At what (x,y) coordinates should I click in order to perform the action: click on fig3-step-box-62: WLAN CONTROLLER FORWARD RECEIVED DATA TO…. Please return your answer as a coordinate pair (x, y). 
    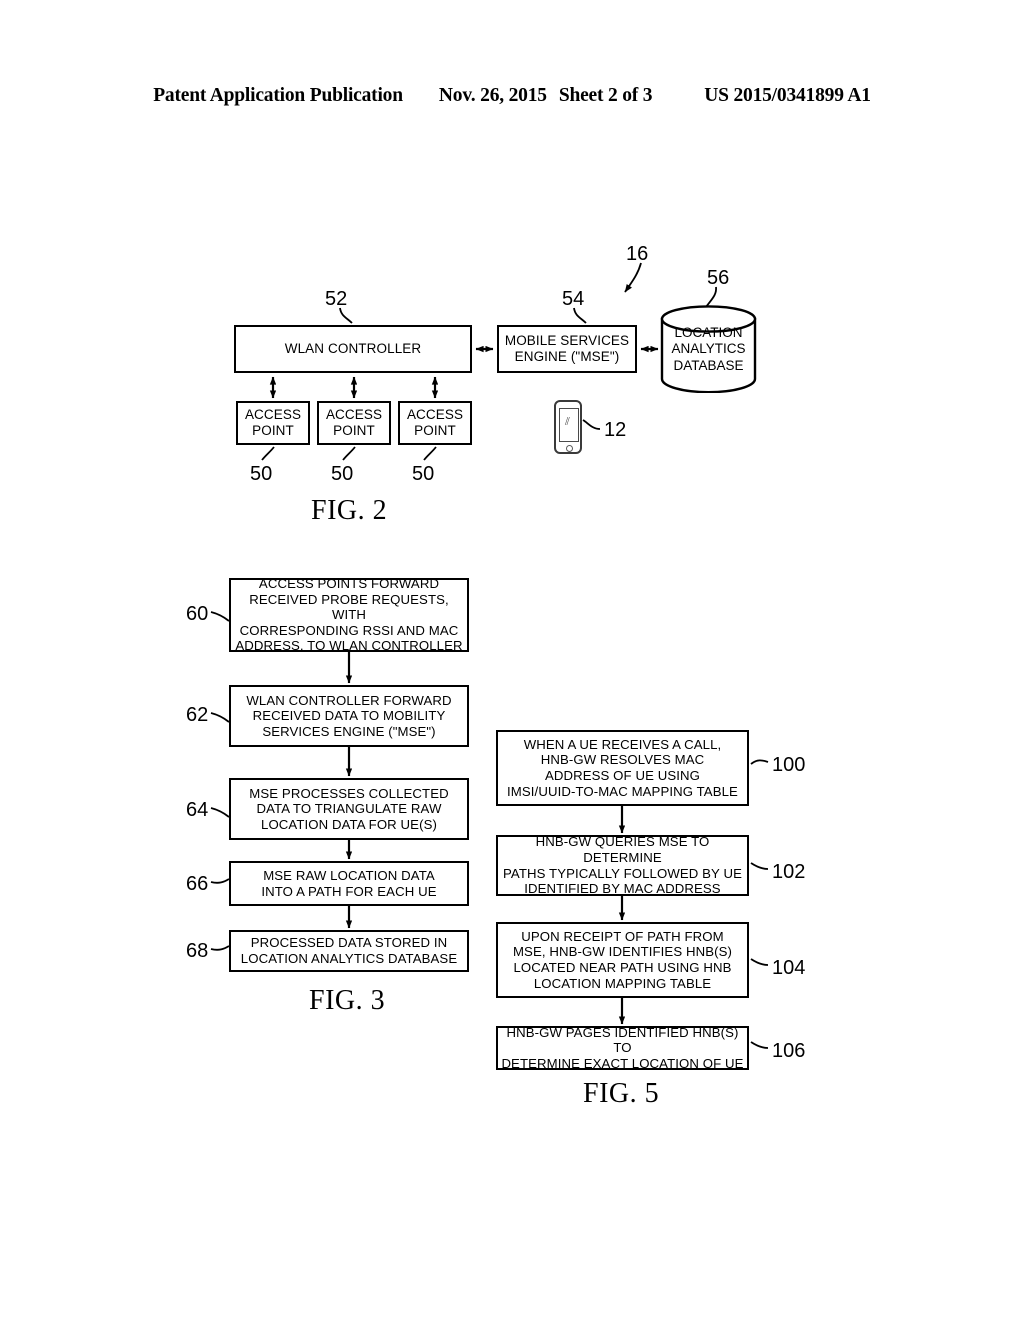
    Looking at the image, I should click on (349, 716).